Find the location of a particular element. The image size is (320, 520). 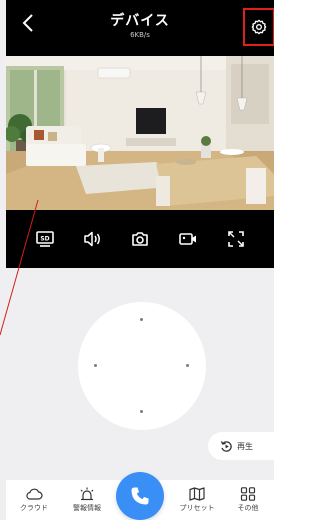

video-record-icon is located at coordinates (187, 239).